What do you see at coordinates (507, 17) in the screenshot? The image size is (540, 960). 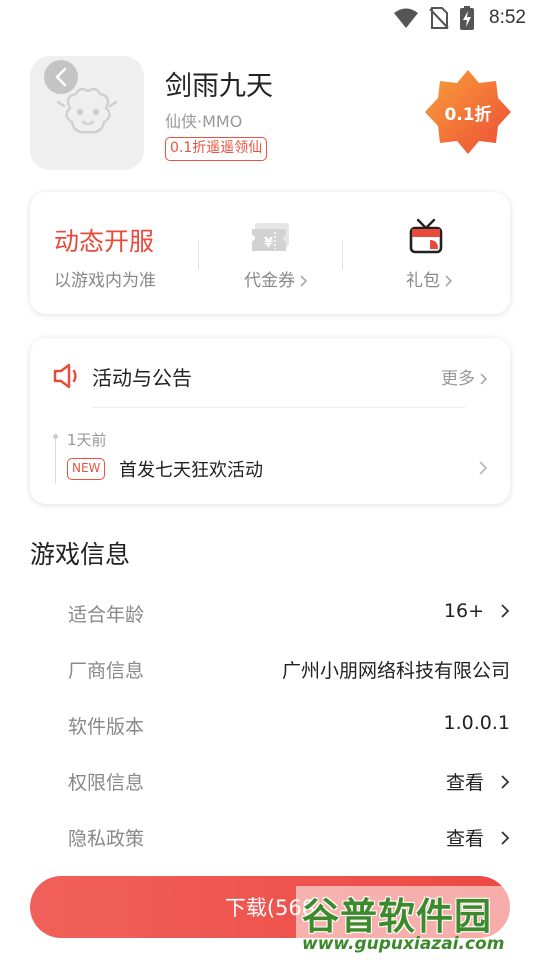 I see `status-time: 8:52` at bounding box center [507, 17].